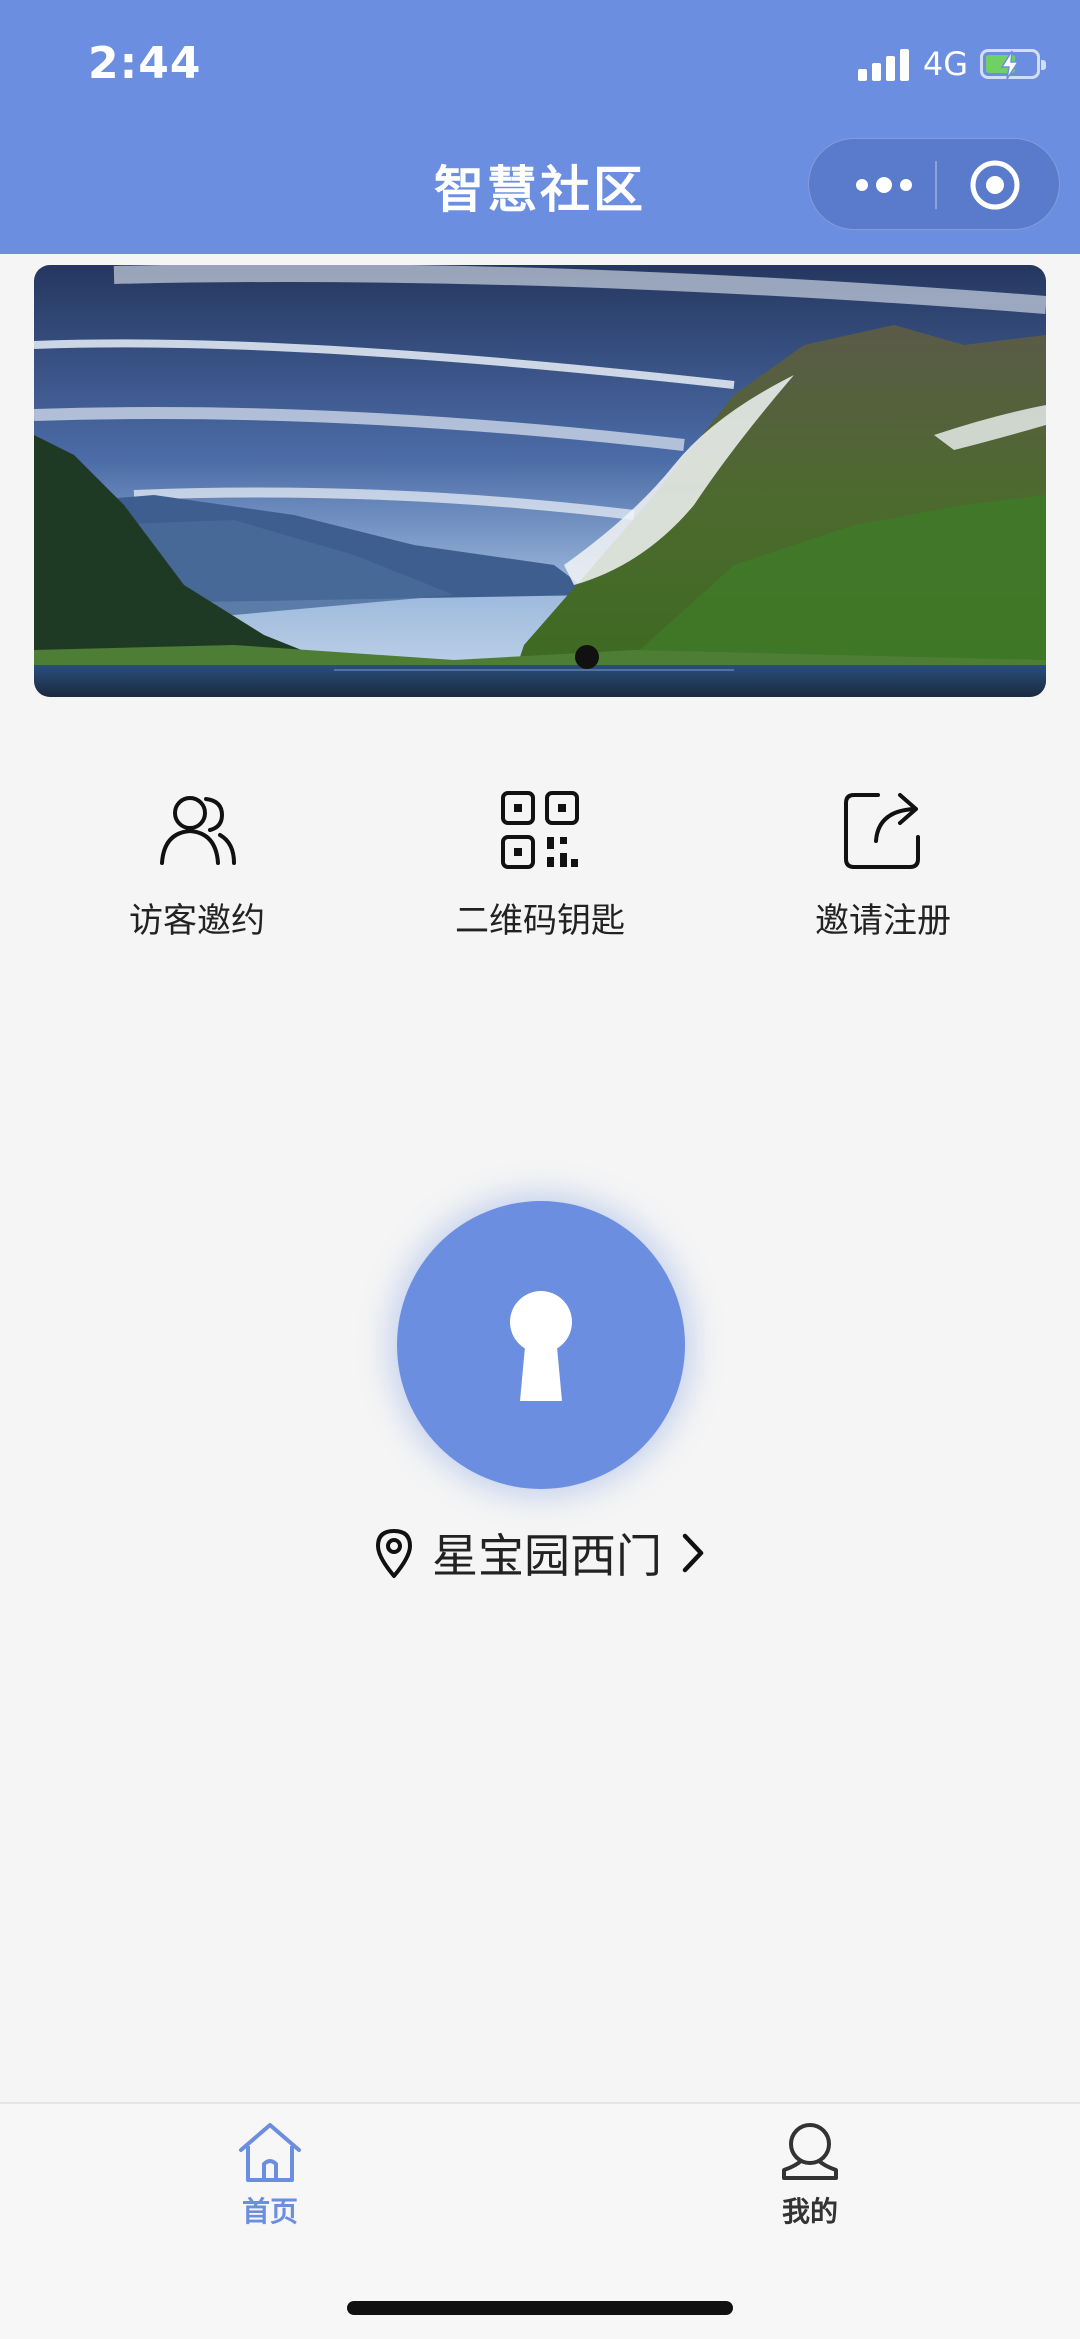 This screenshot has width=1080, height=2339. I want to click on keyhole-icon, so click(541, 1346).